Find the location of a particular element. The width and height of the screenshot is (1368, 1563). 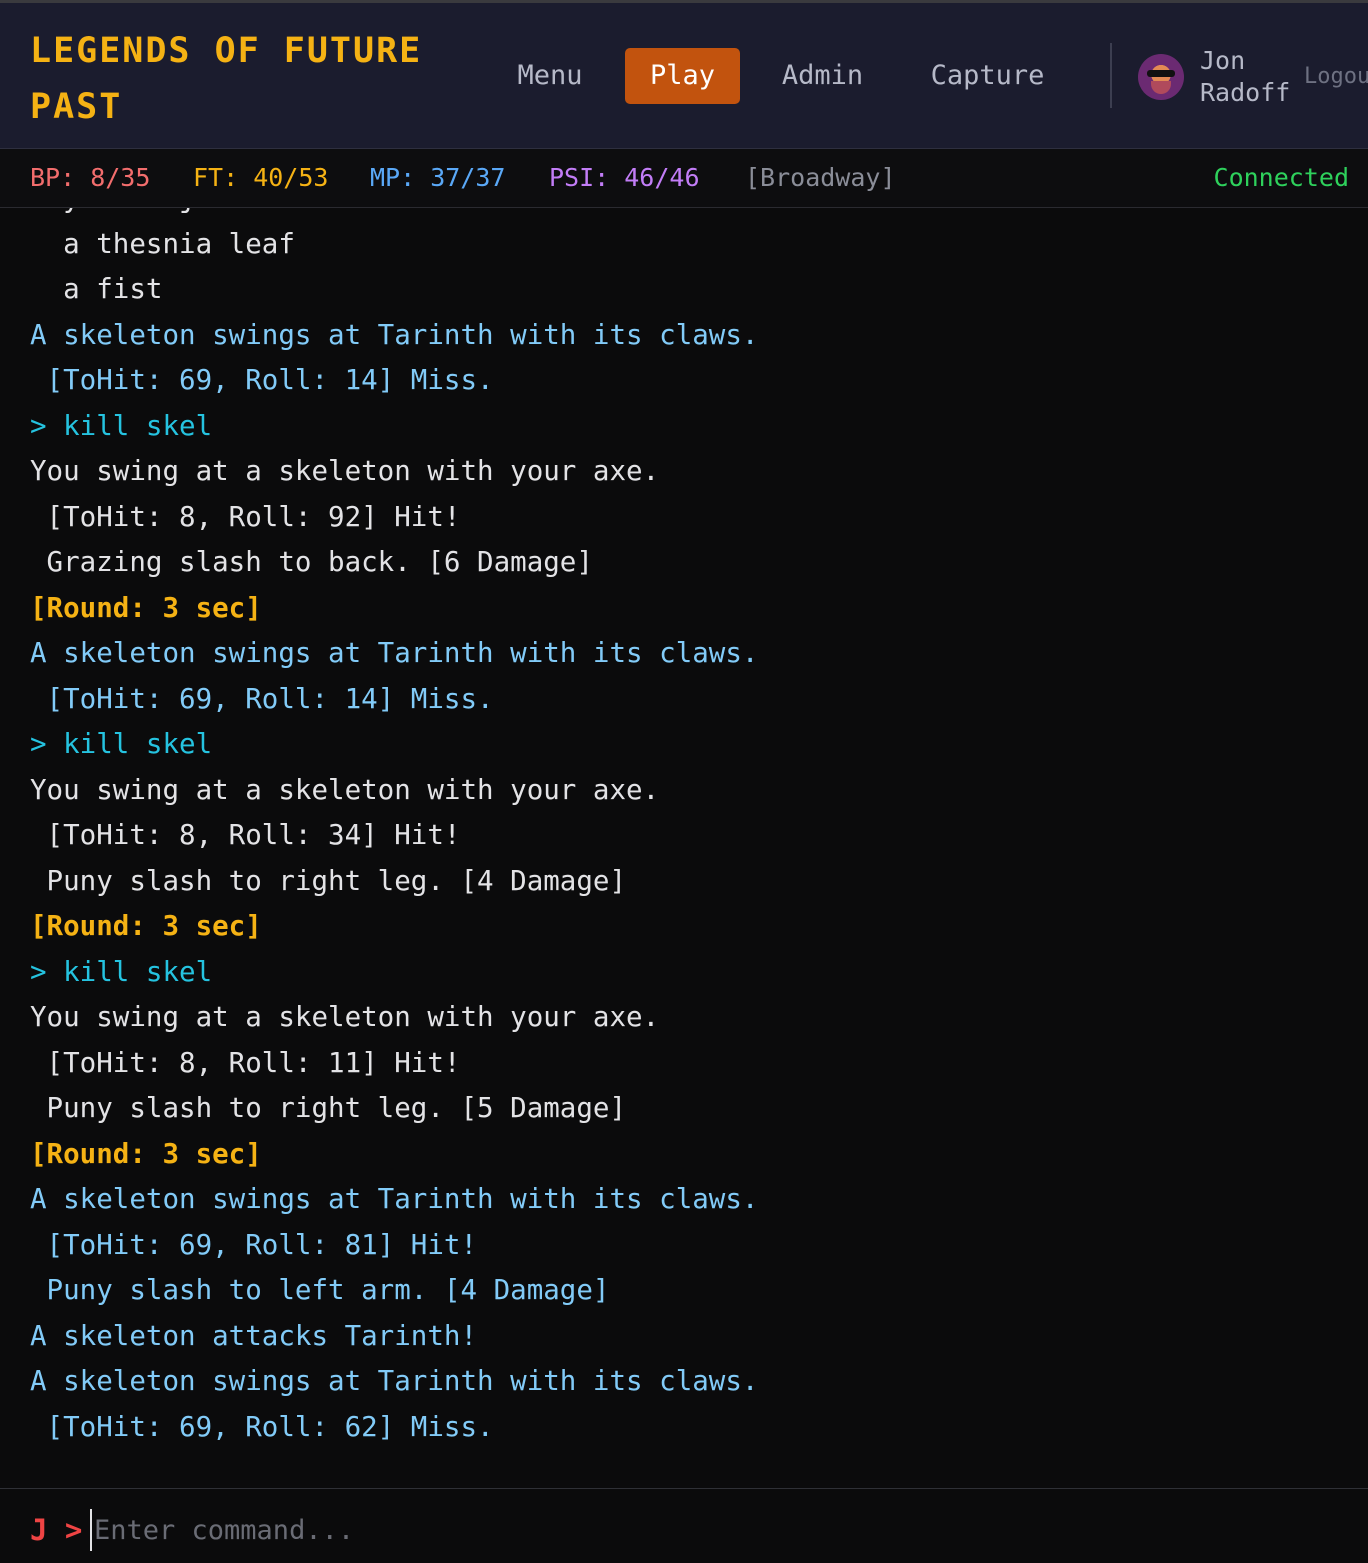

game-title: LEGENDS OF FUTURE PAST is located at coordinates (226, 79).